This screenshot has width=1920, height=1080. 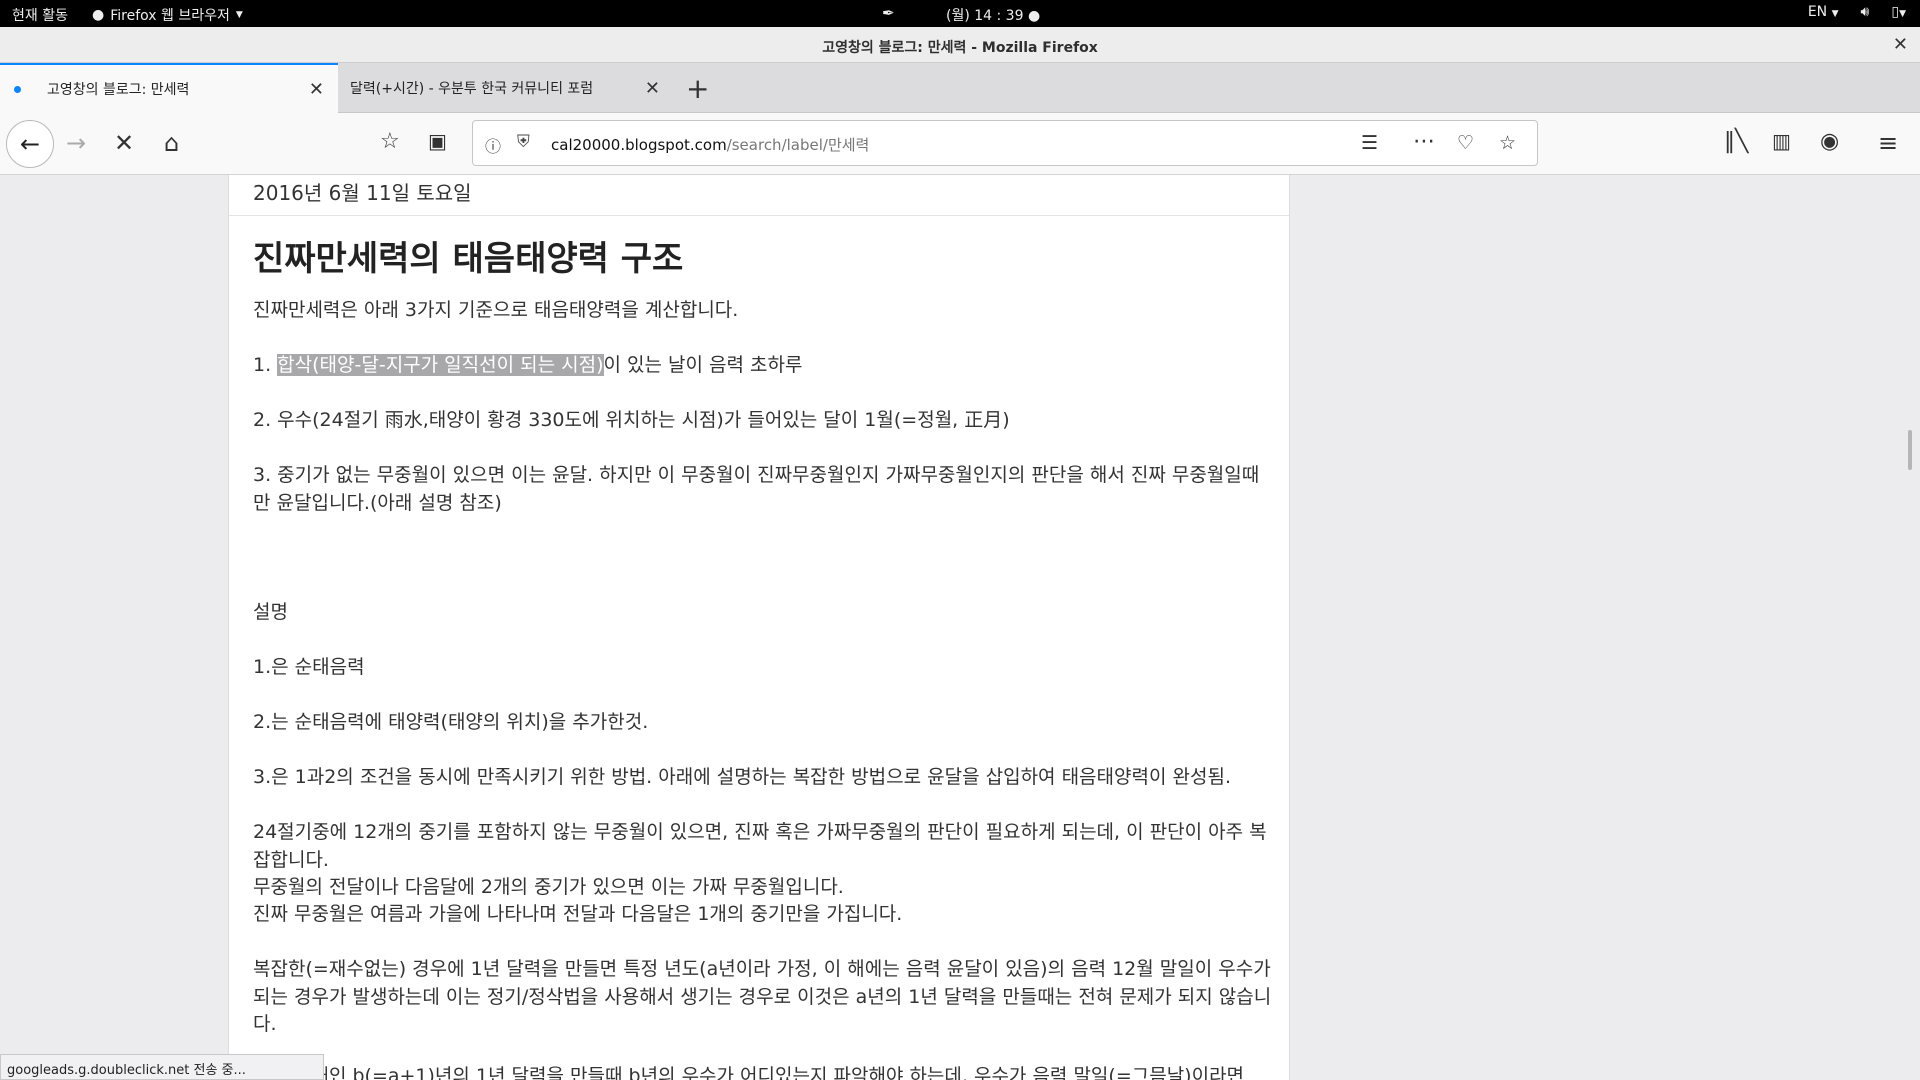 What do you see at coordinates (1465, 143) in the screenshot?
I see `pocket-icon: ♡` at bounding box center [1465, 143].